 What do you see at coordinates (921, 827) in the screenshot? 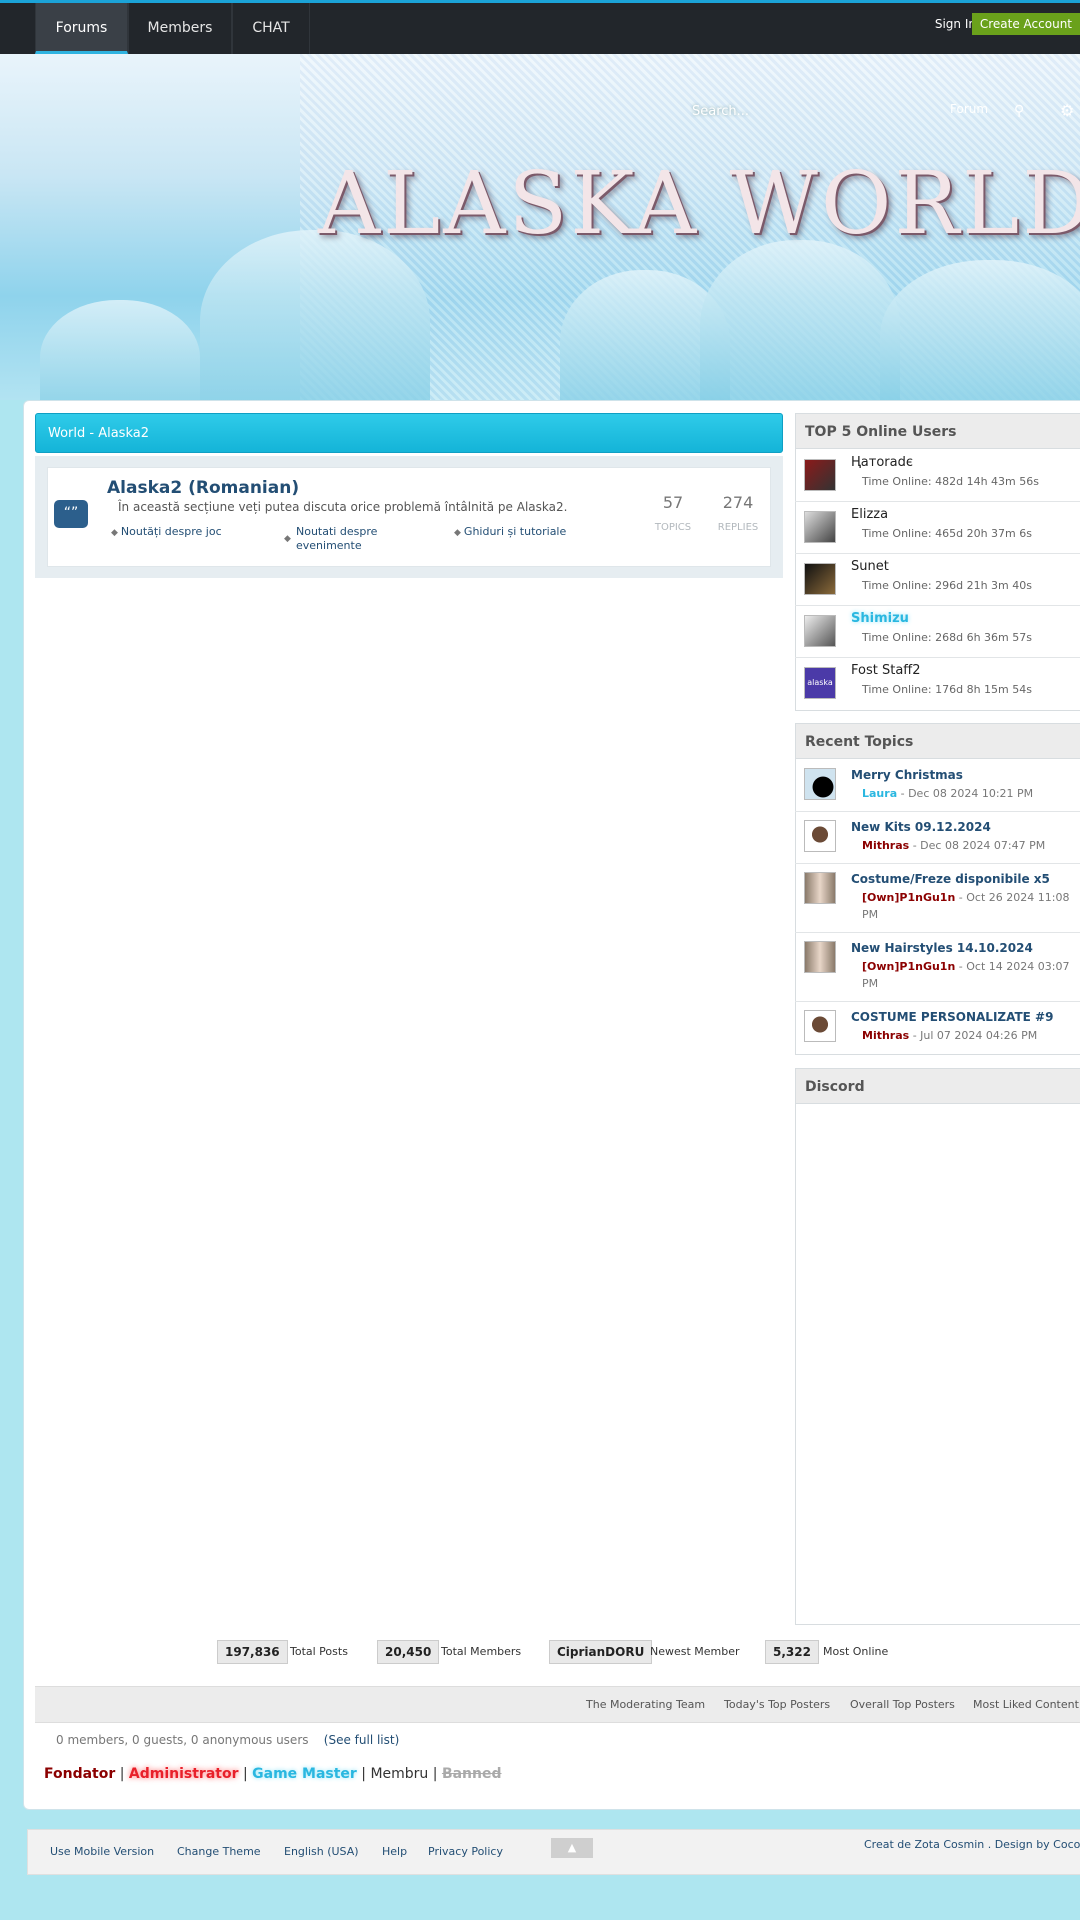
I see `topic-title-link: New Kits 09.12.2024` at bounding box center [921, 827].